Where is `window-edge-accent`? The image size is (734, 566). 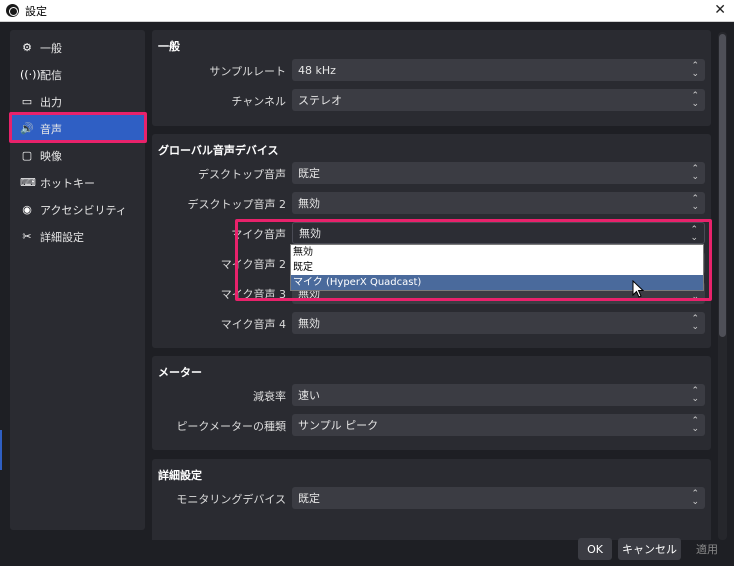
window-edge-accent is located at coordinates (1, 450).